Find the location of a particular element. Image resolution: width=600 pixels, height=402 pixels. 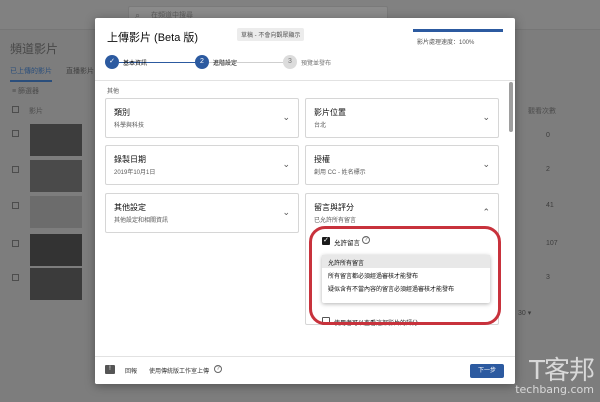

tab-uploads: 已上傳的影片 is located at coordinates (31, 74).